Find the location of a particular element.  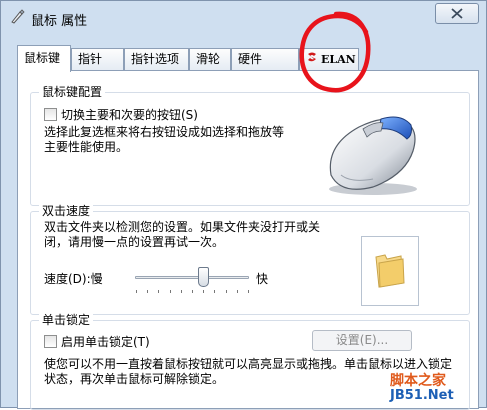

watermark-site-name: 脚本之家 is located at coordinates (418, 381).